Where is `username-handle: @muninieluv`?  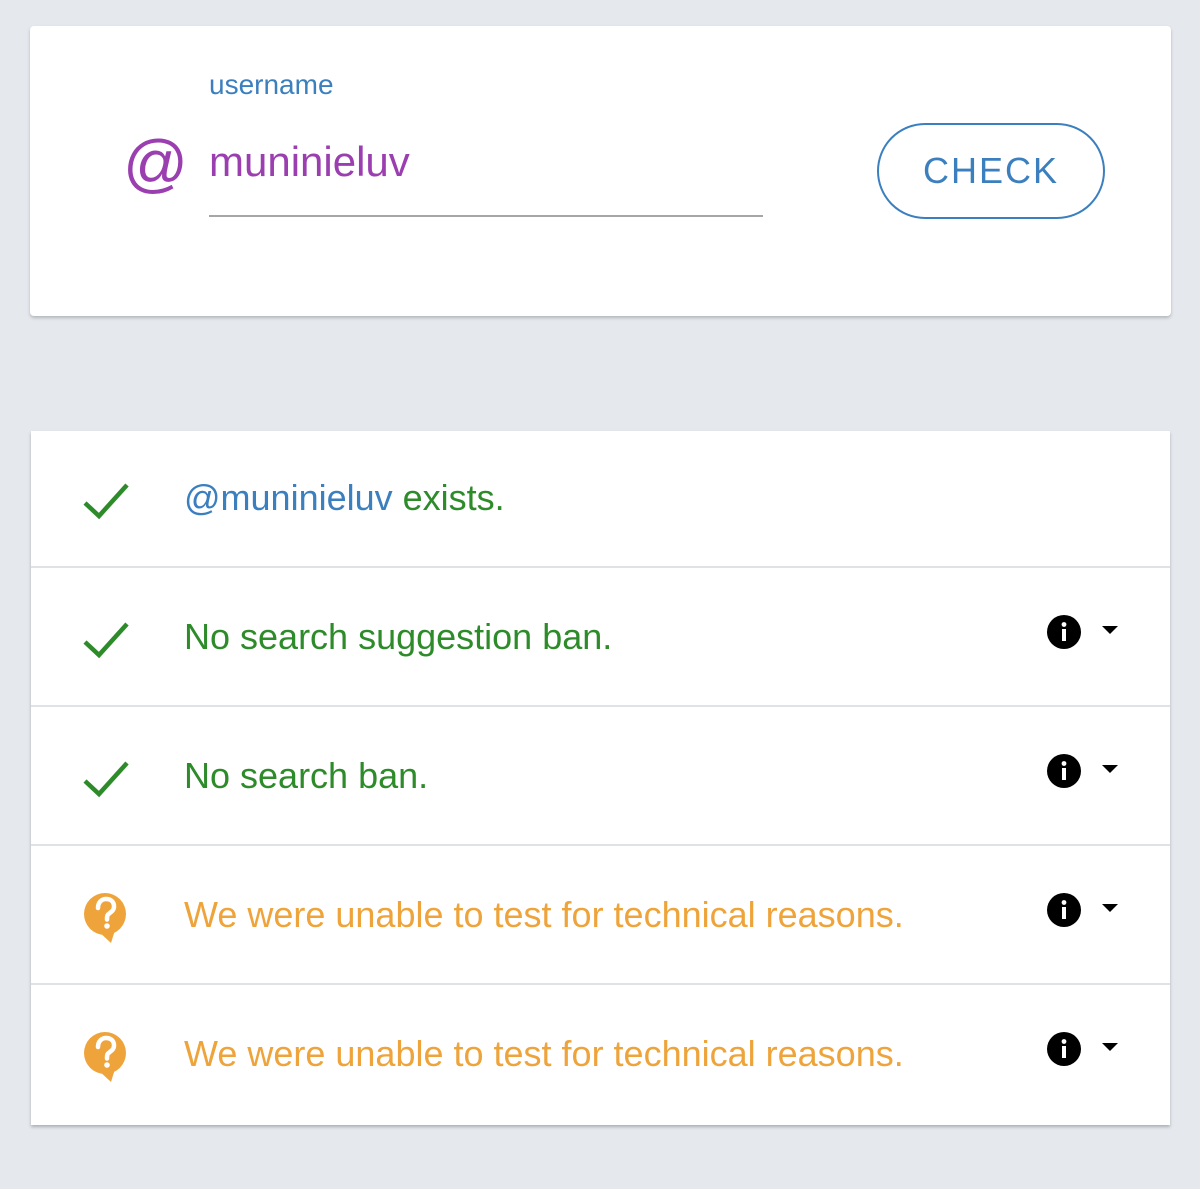 username-handle: @muninieluv is located at coordinates (288, 497).